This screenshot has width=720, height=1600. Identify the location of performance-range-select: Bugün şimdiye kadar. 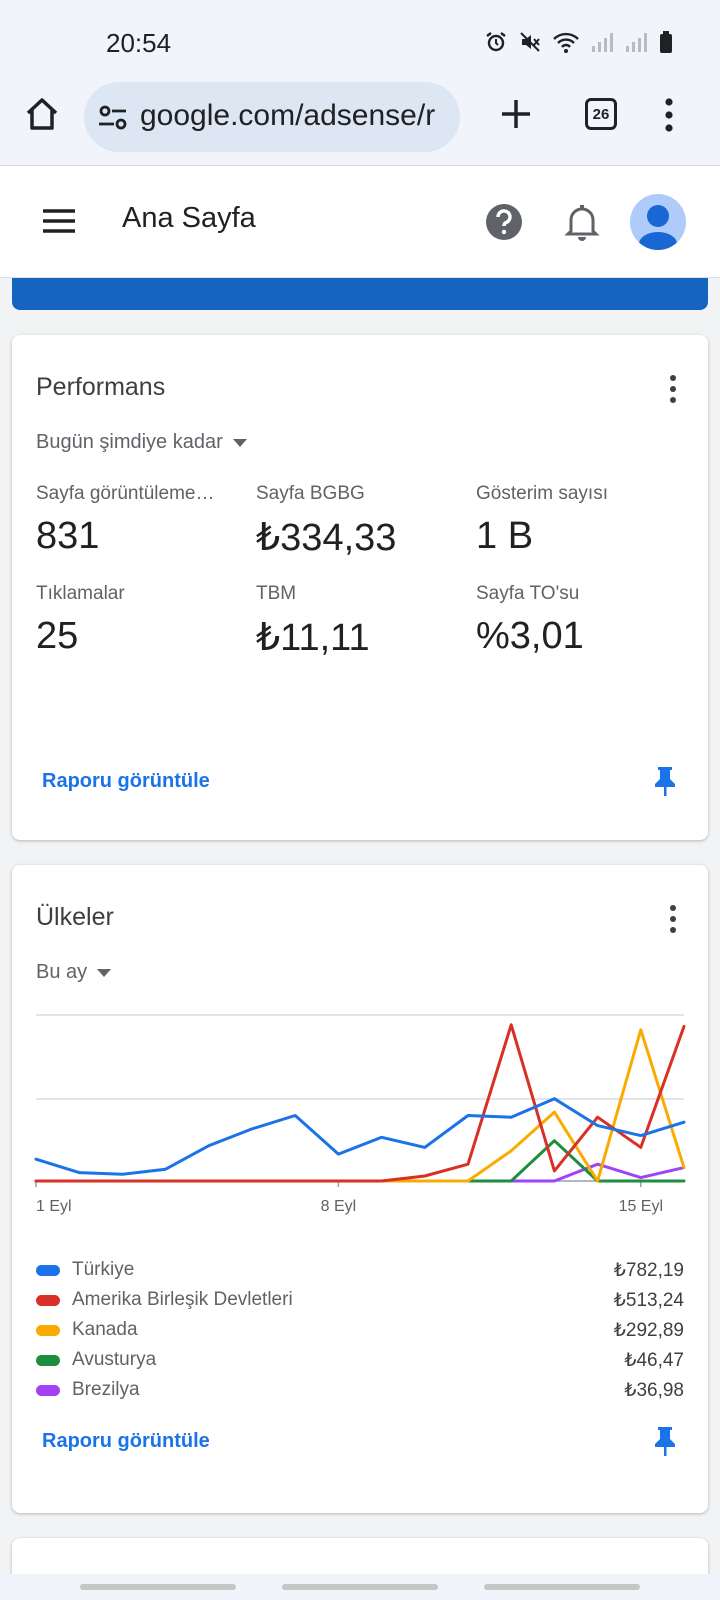
(141, 442).